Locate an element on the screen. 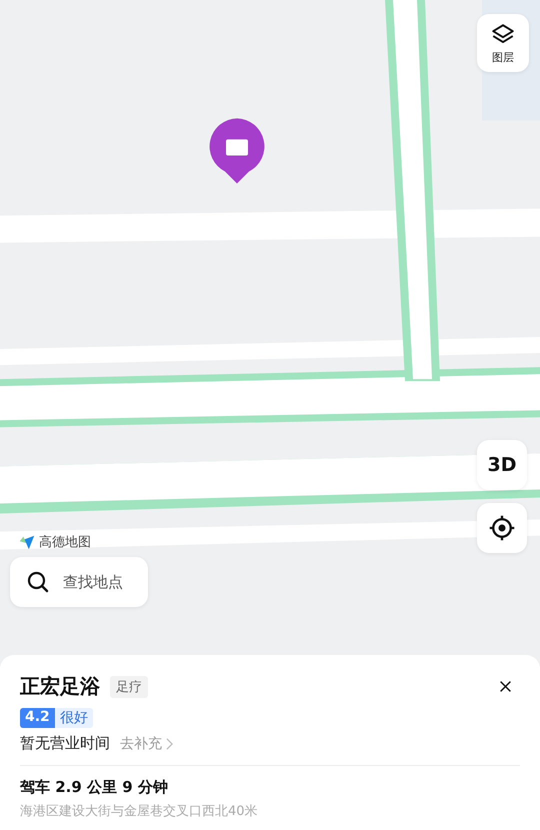 The image size is (540, 830). paper-plane-icon is located at coordinates (27, 542).